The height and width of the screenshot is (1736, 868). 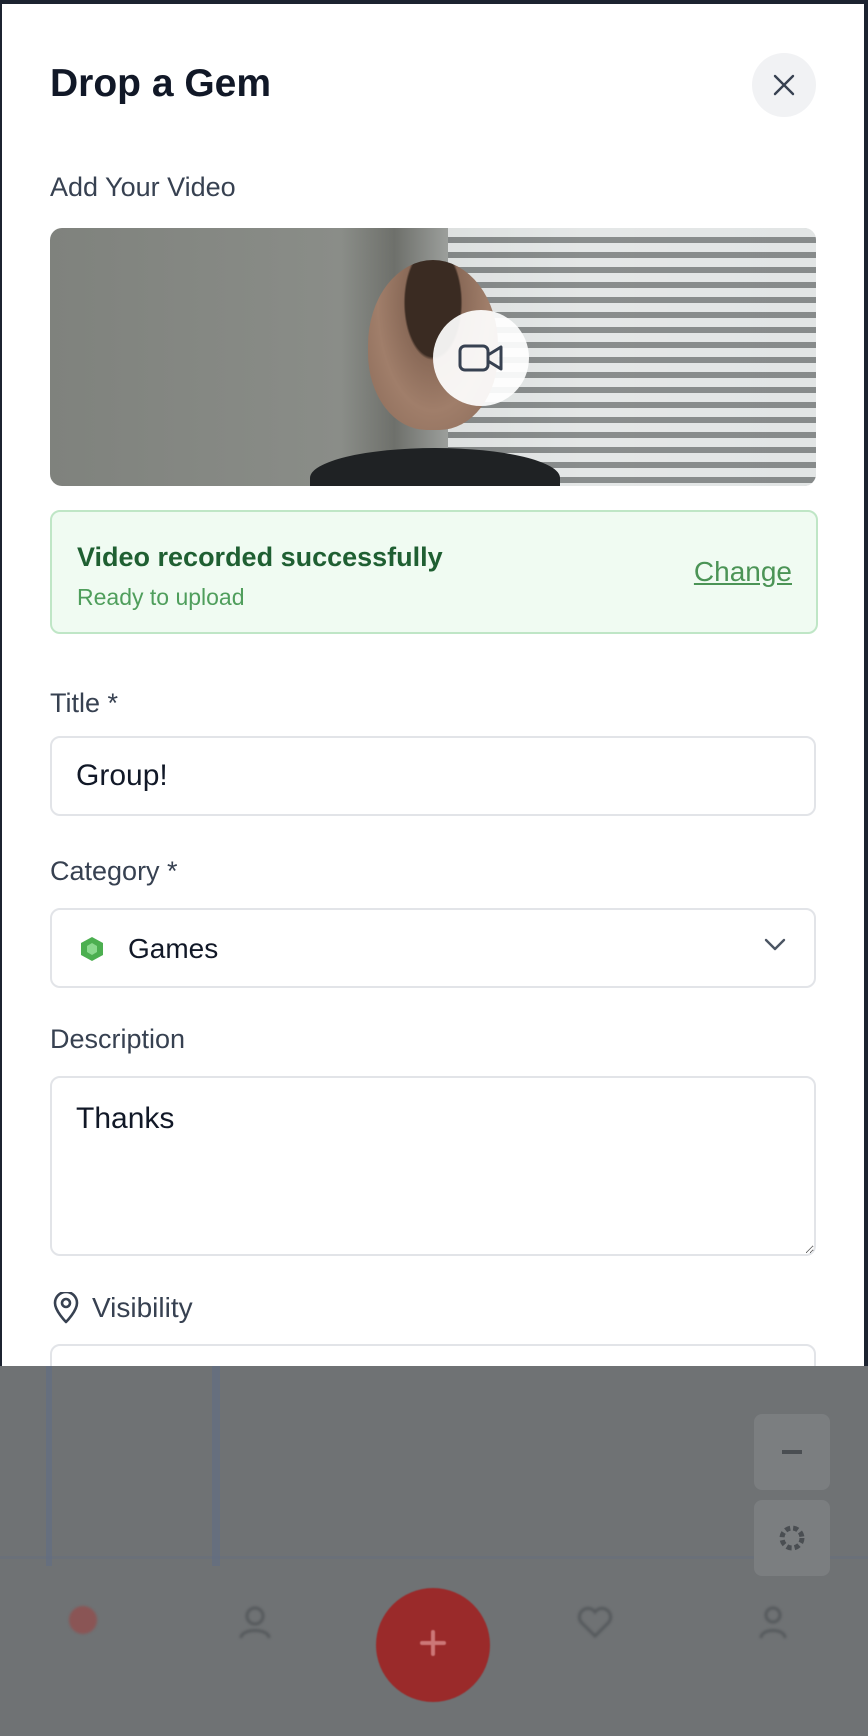 I want to click on gear-icon, so click(x=792, y=1538).